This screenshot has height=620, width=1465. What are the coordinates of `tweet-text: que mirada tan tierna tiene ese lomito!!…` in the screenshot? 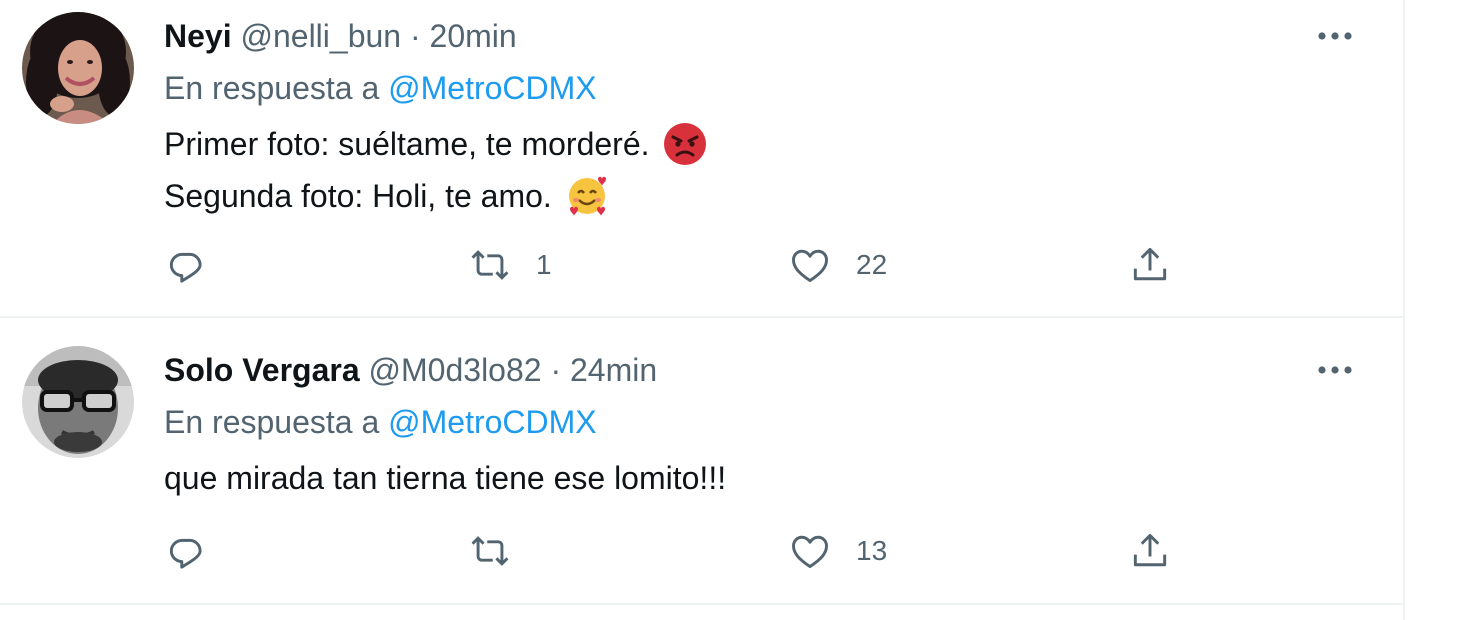 It's located at (445, 478).